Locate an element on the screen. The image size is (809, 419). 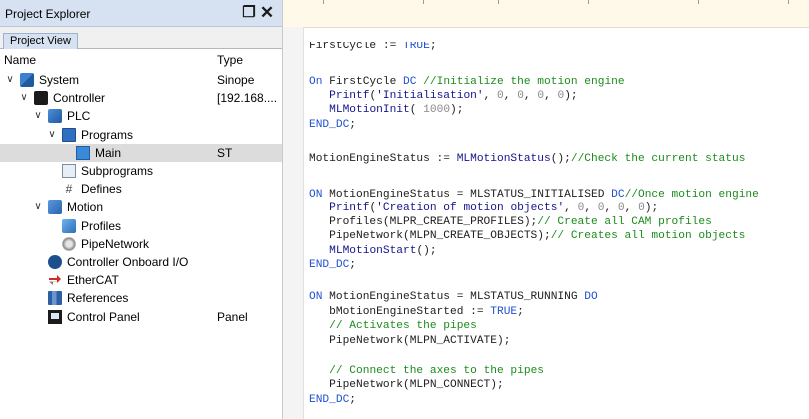
tree-item-pipenetwork: PipeNetwork is located at coordinates (141, 244).